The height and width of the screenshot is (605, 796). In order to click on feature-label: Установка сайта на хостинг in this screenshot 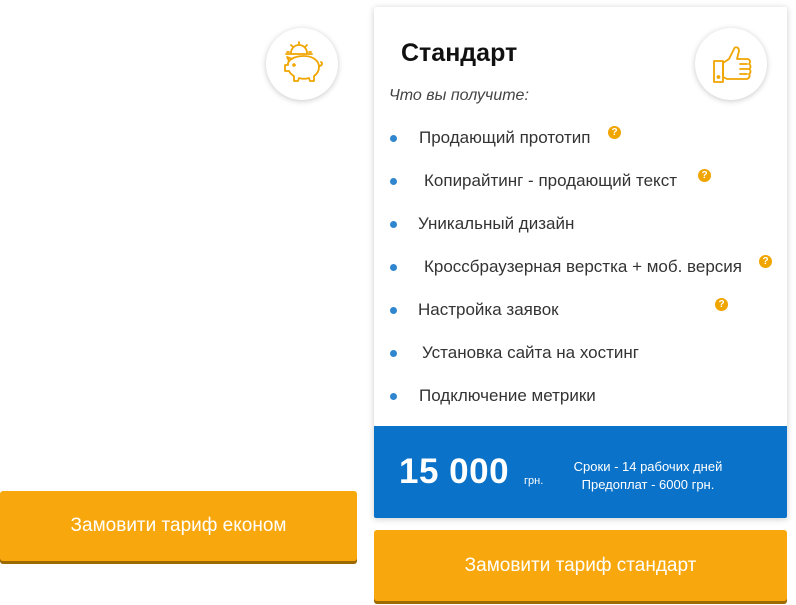, I will do `click(530, 352)`.